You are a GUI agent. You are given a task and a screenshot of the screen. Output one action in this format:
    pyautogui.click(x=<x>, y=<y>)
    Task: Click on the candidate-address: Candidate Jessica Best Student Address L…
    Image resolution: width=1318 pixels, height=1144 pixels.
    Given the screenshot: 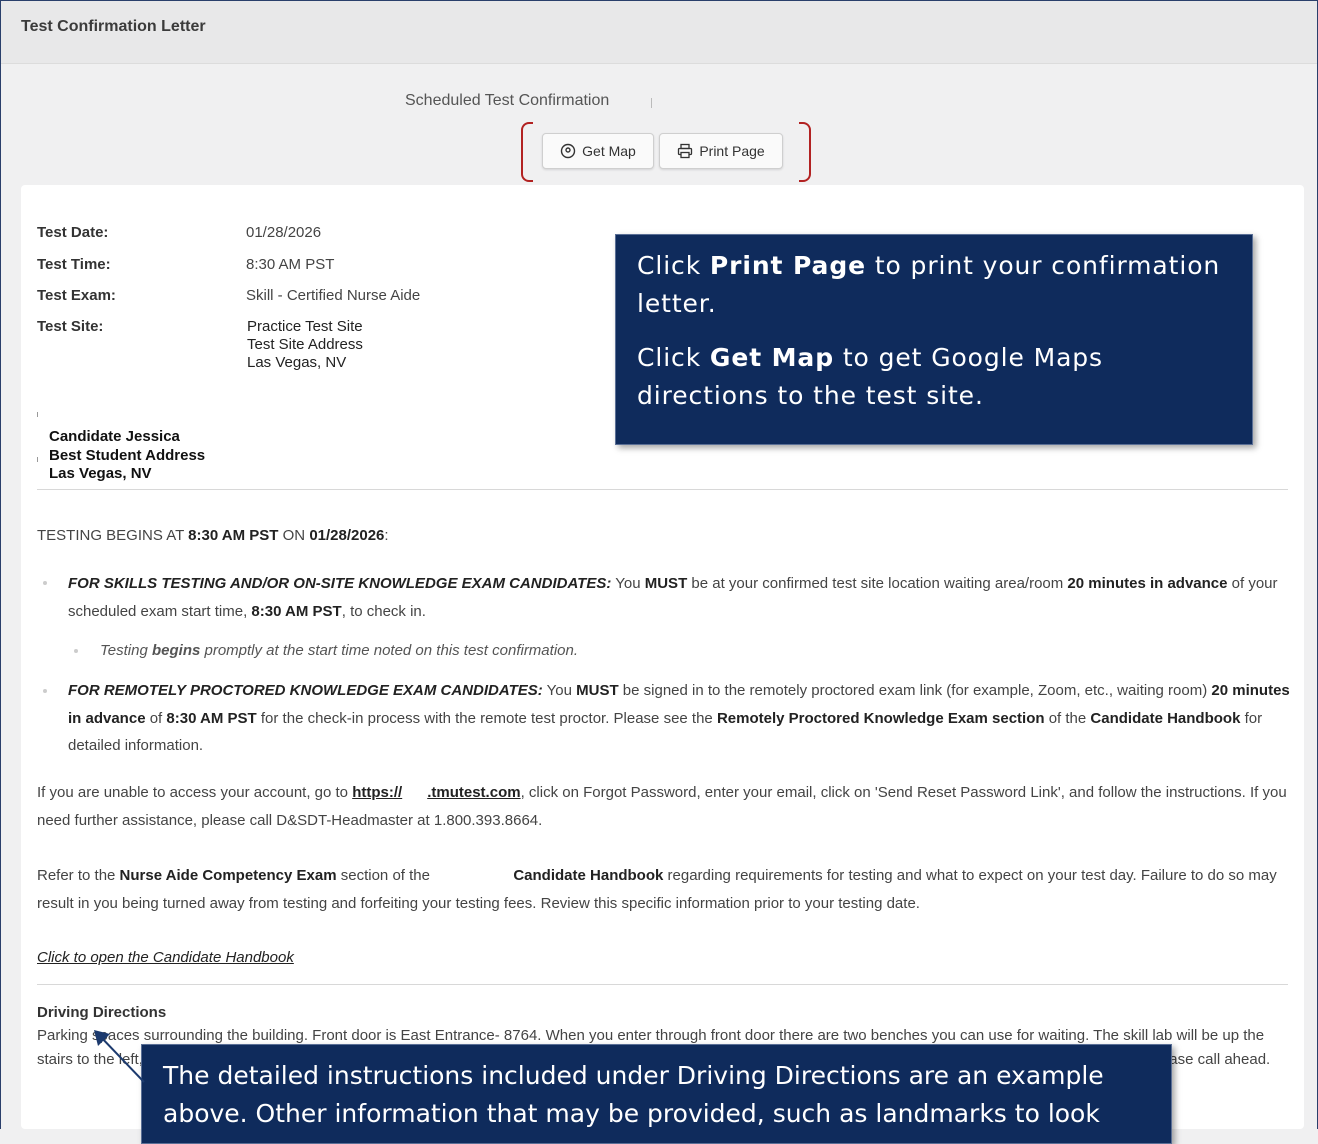 What is the action you would take?
    pyautogui.click(x=127, y=456)
    